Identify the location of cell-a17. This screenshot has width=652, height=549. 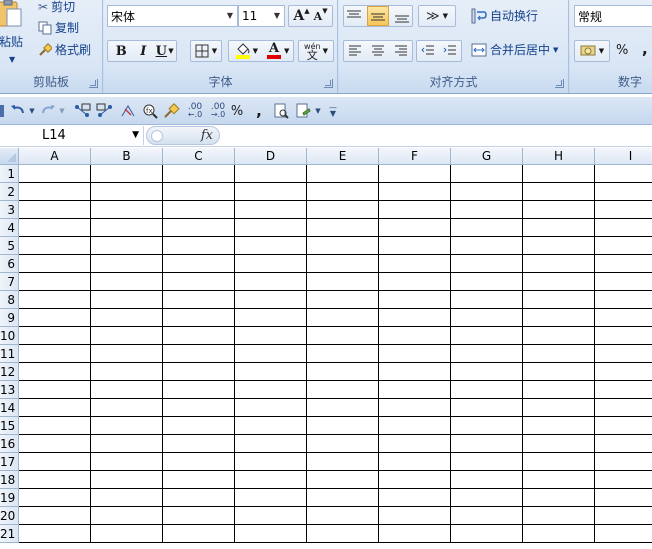
(55, 462).